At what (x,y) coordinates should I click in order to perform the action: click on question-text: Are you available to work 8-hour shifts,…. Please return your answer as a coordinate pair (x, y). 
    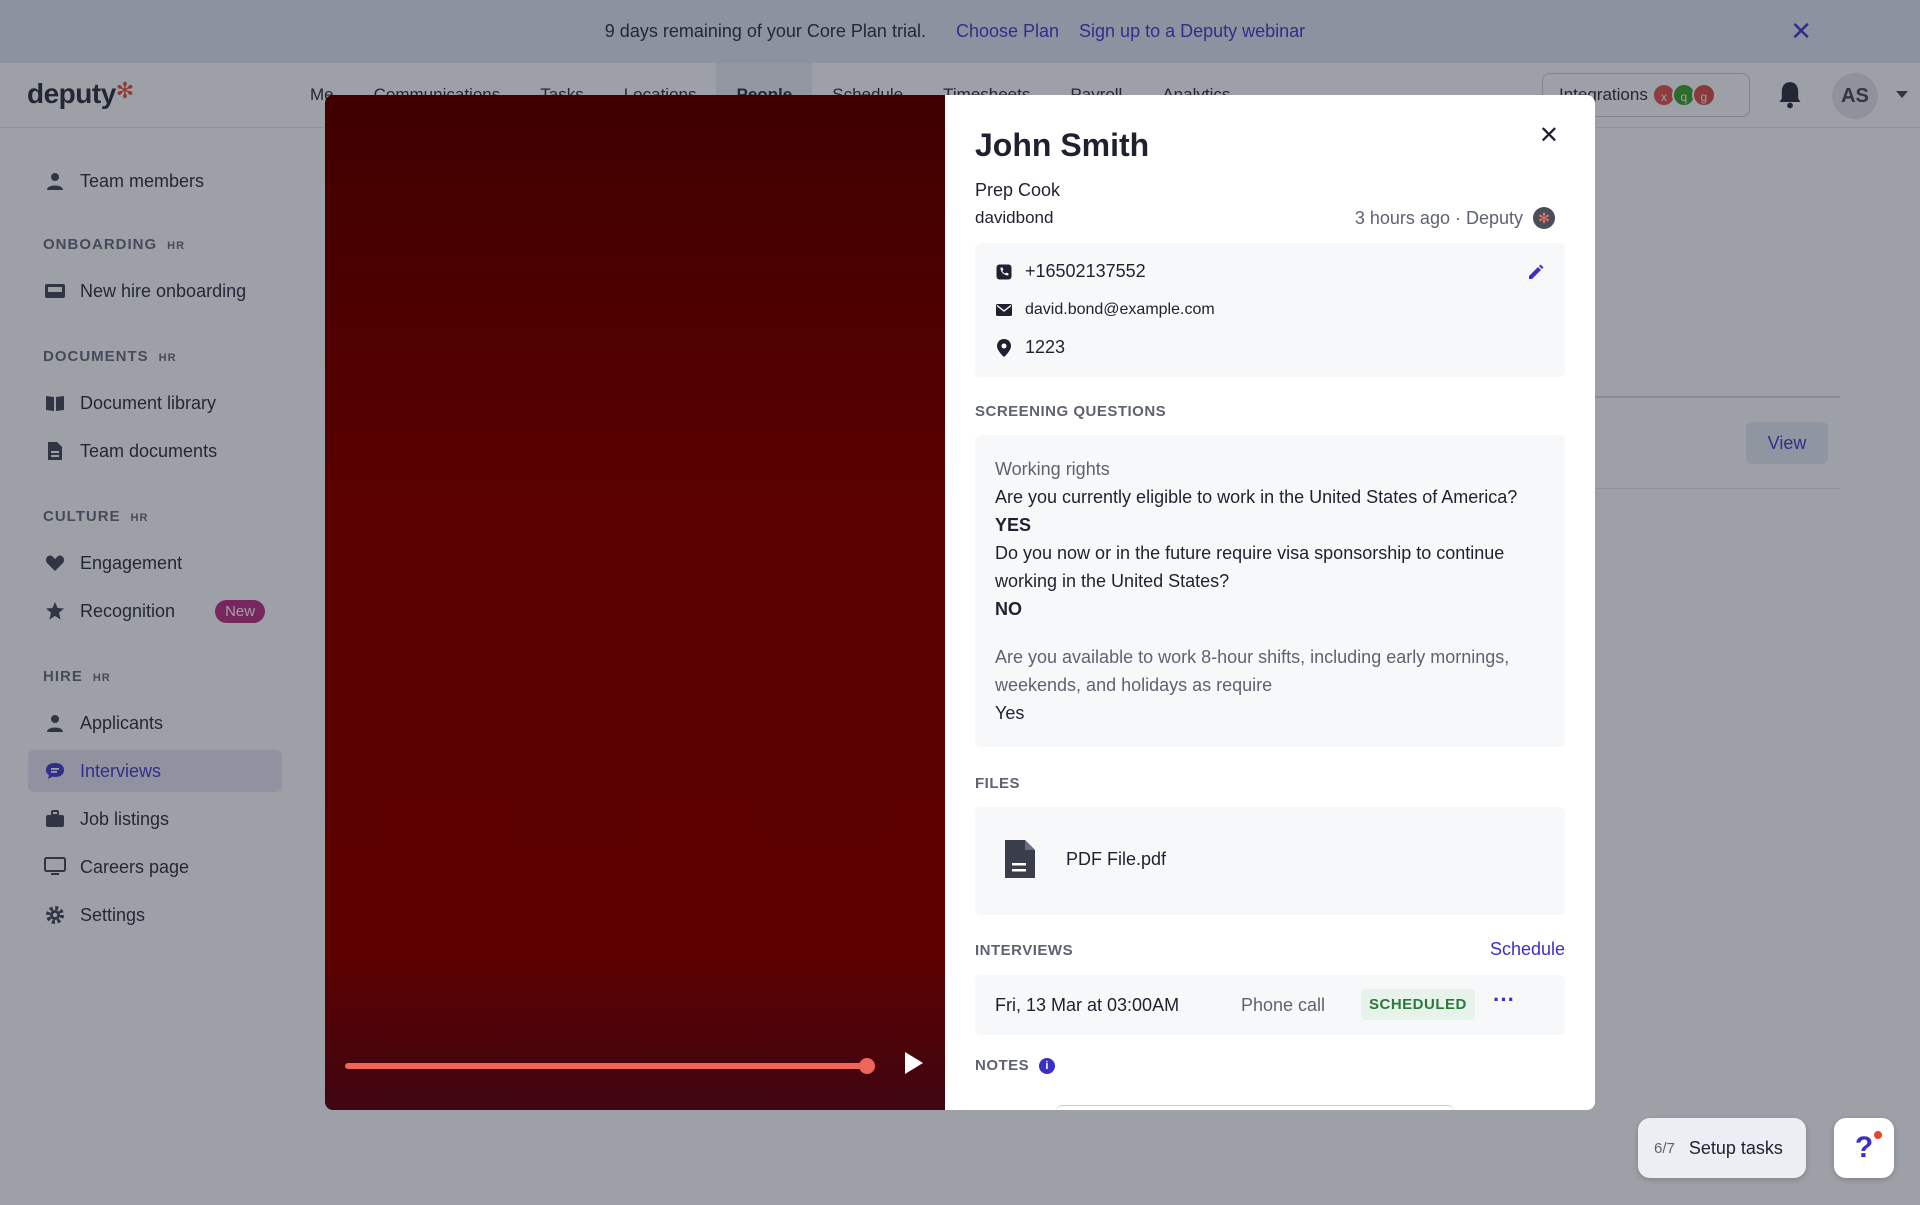
    Looking at the image, I should click on (1252, 671).